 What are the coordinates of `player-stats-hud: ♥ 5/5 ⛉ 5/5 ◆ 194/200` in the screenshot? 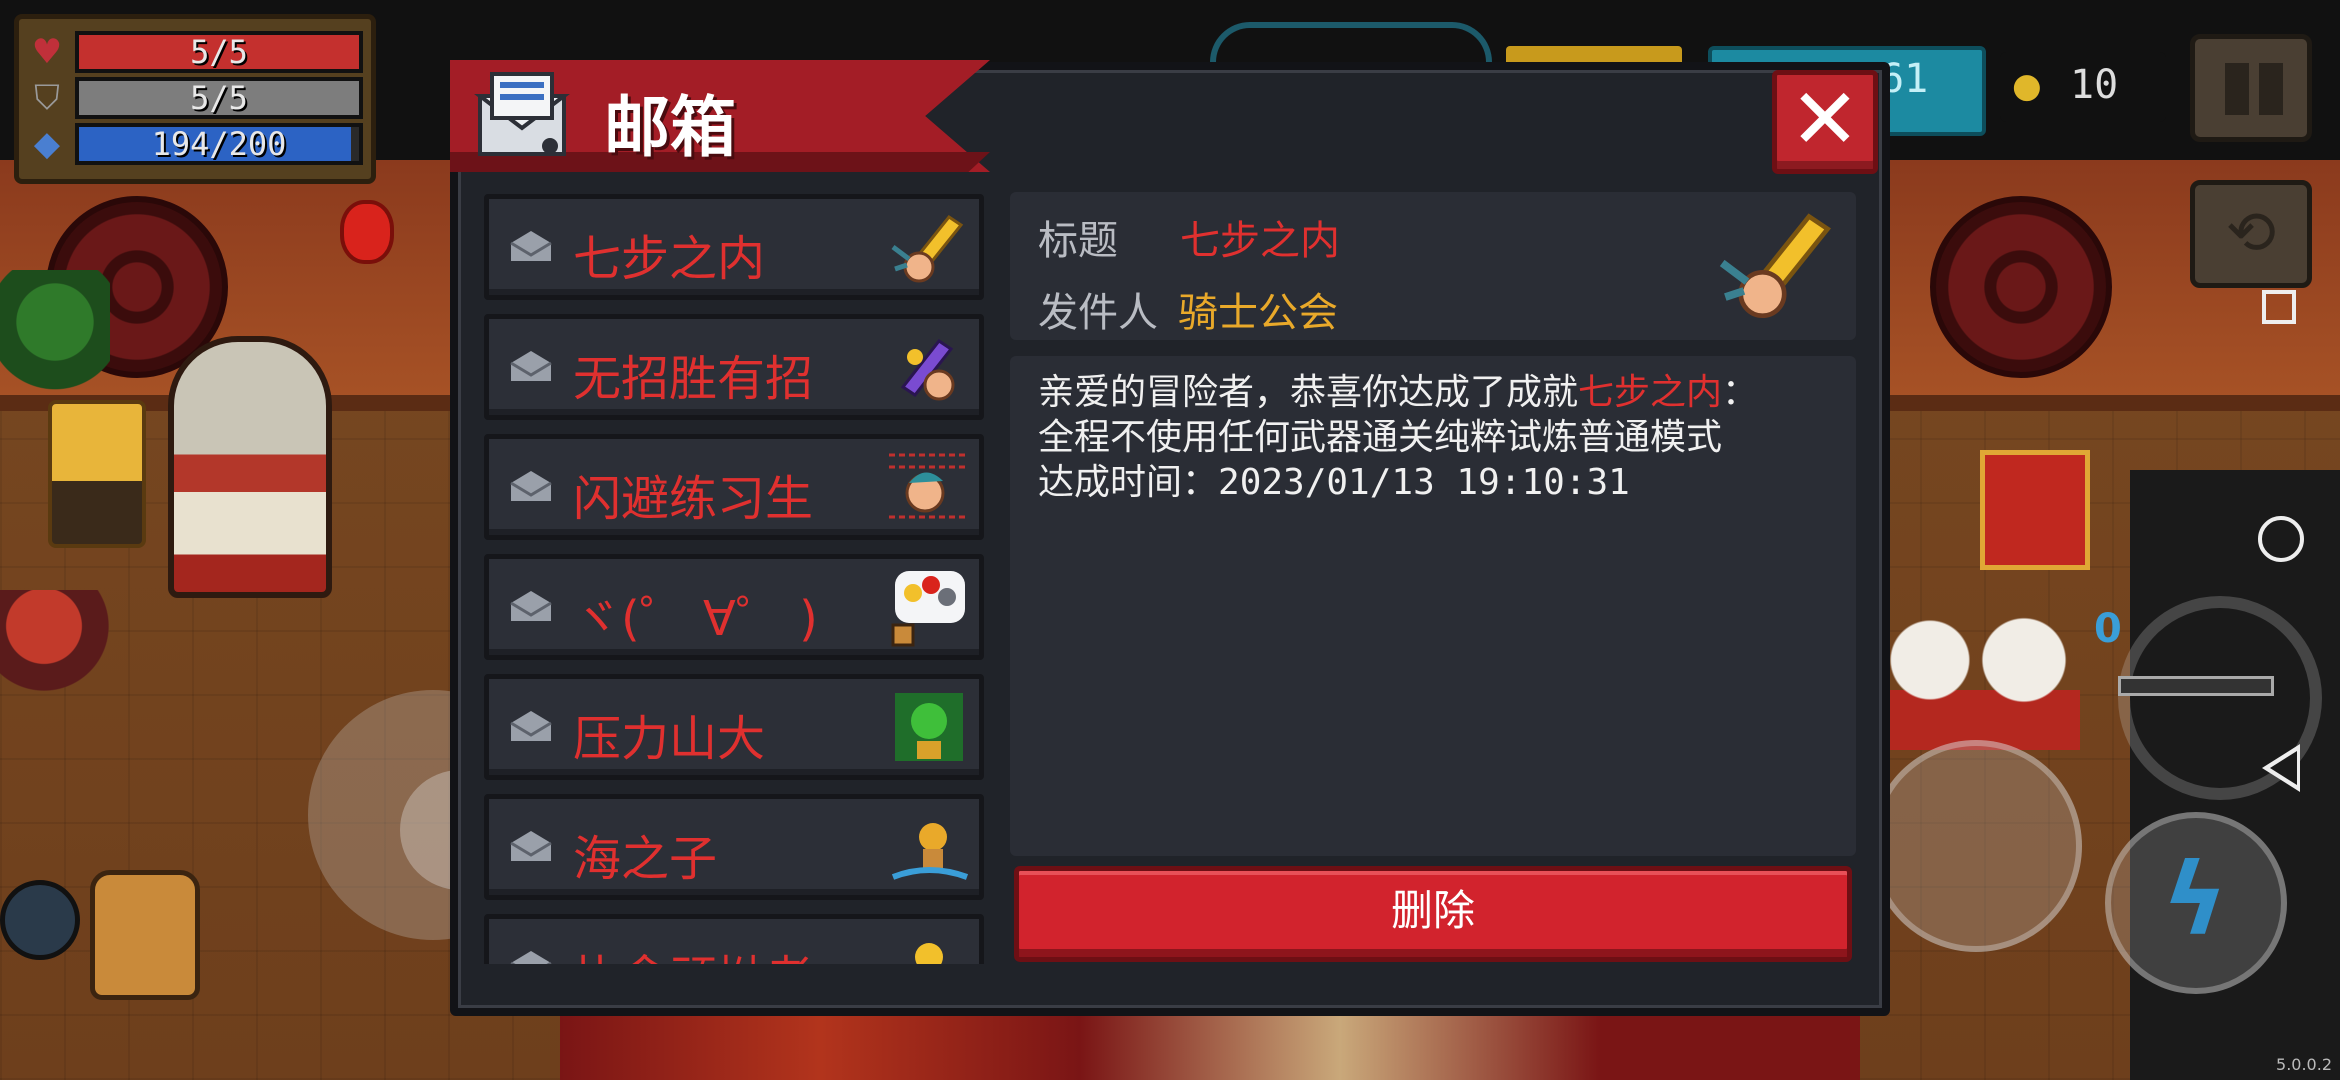 It's located at (195, 99).